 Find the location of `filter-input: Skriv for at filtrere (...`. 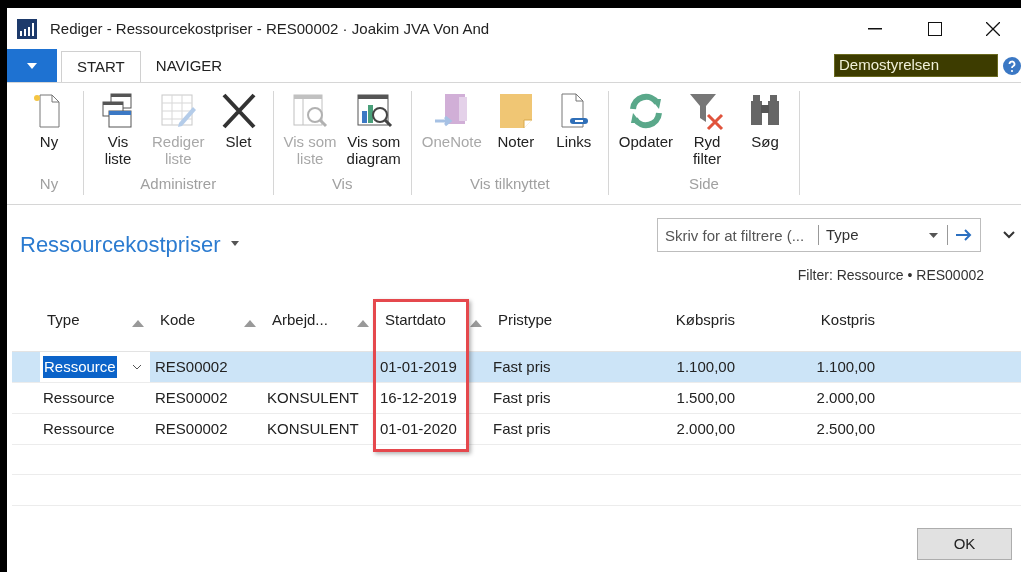

filter-input: Skriv for at filtrere (... is located at coordinates (738, 235).